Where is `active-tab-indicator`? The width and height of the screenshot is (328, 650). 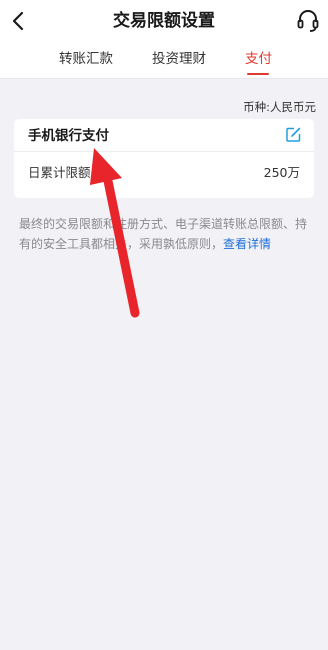
active-tab-indicator is located at coordinates (258, 74).